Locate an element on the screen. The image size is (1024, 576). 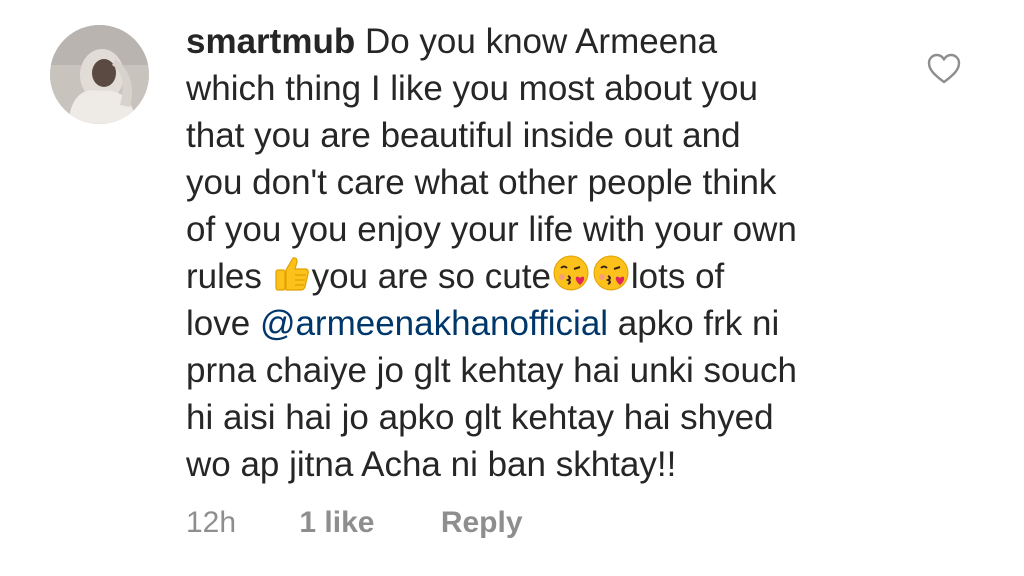
comment-meta: 12h 1 like Reply is located at coordinates (354, 523).